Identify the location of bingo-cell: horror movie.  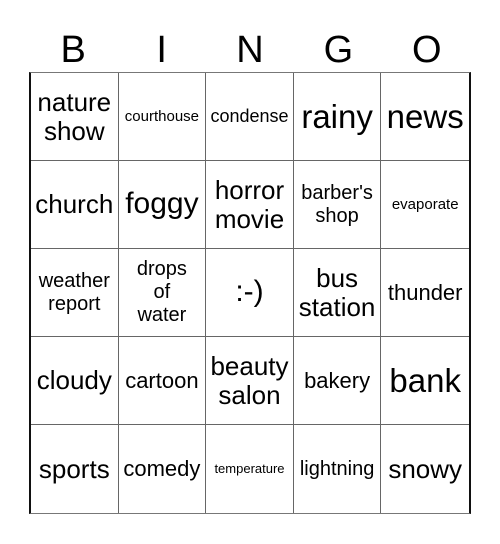
(250, 205).